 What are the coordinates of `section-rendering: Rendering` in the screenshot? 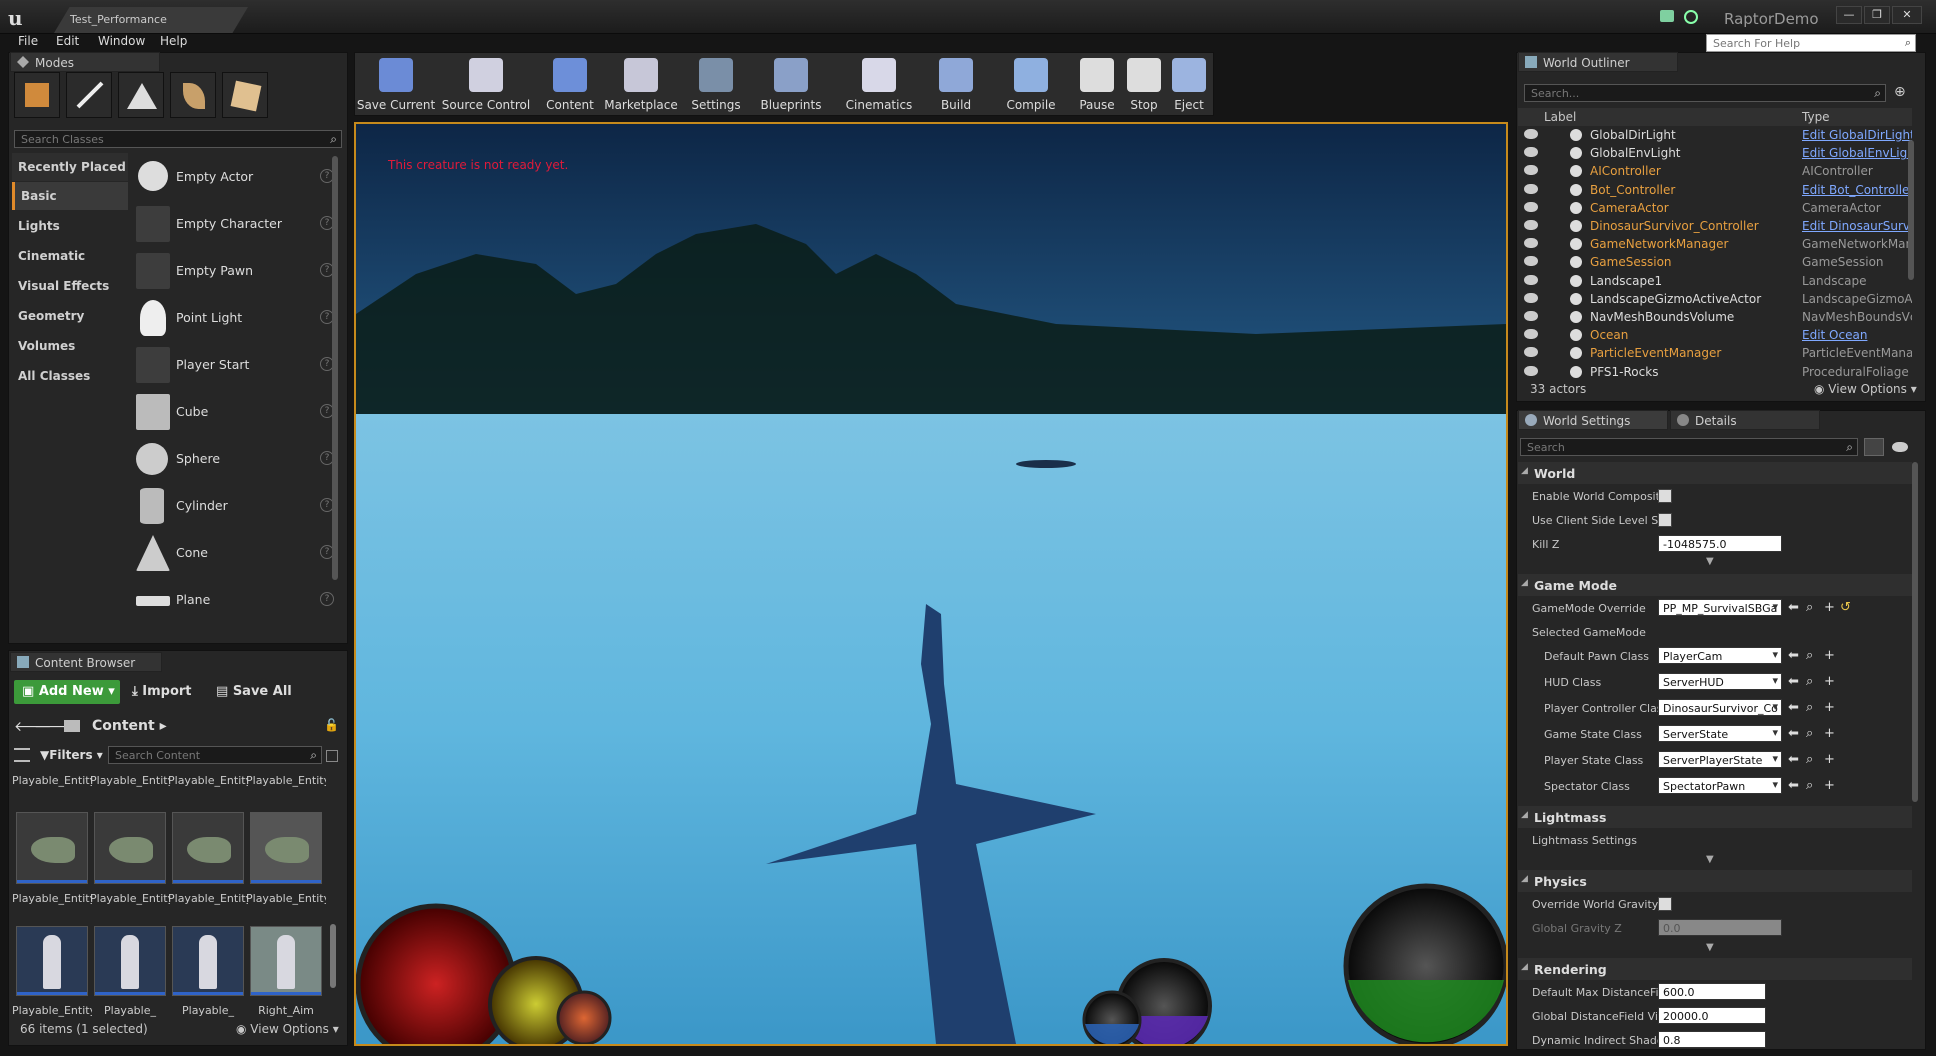 It's located at (1715, 969).